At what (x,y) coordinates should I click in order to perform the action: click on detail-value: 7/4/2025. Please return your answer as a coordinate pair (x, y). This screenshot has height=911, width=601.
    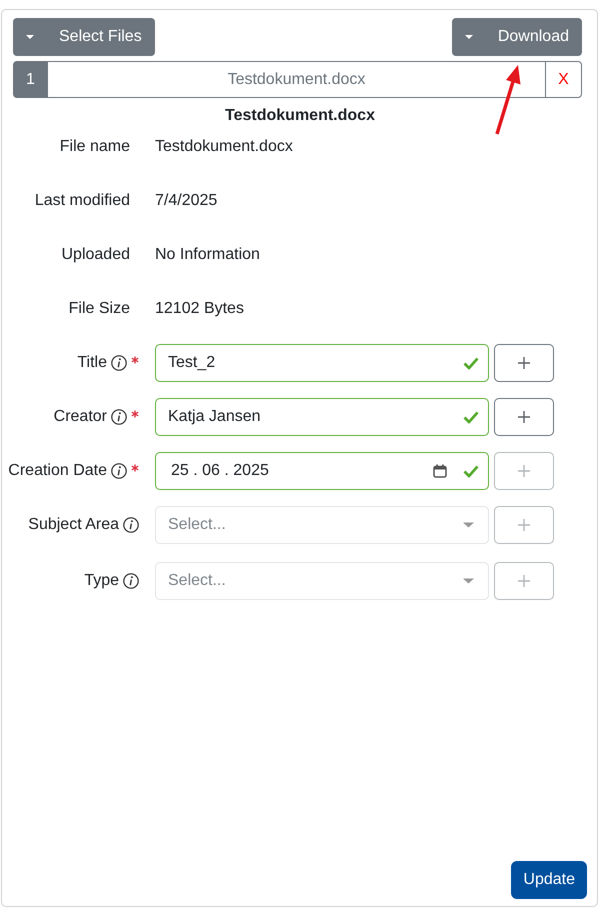
    Looking at the image, I should click on (186, 201).